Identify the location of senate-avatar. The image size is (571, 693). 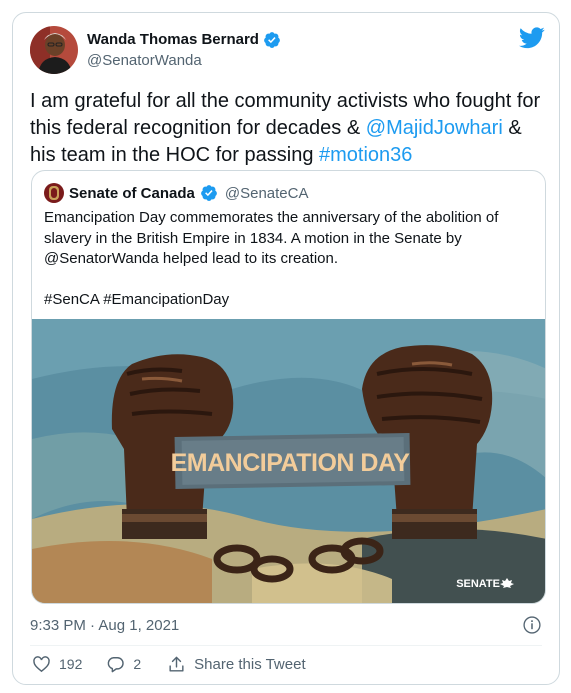
(54, 193).